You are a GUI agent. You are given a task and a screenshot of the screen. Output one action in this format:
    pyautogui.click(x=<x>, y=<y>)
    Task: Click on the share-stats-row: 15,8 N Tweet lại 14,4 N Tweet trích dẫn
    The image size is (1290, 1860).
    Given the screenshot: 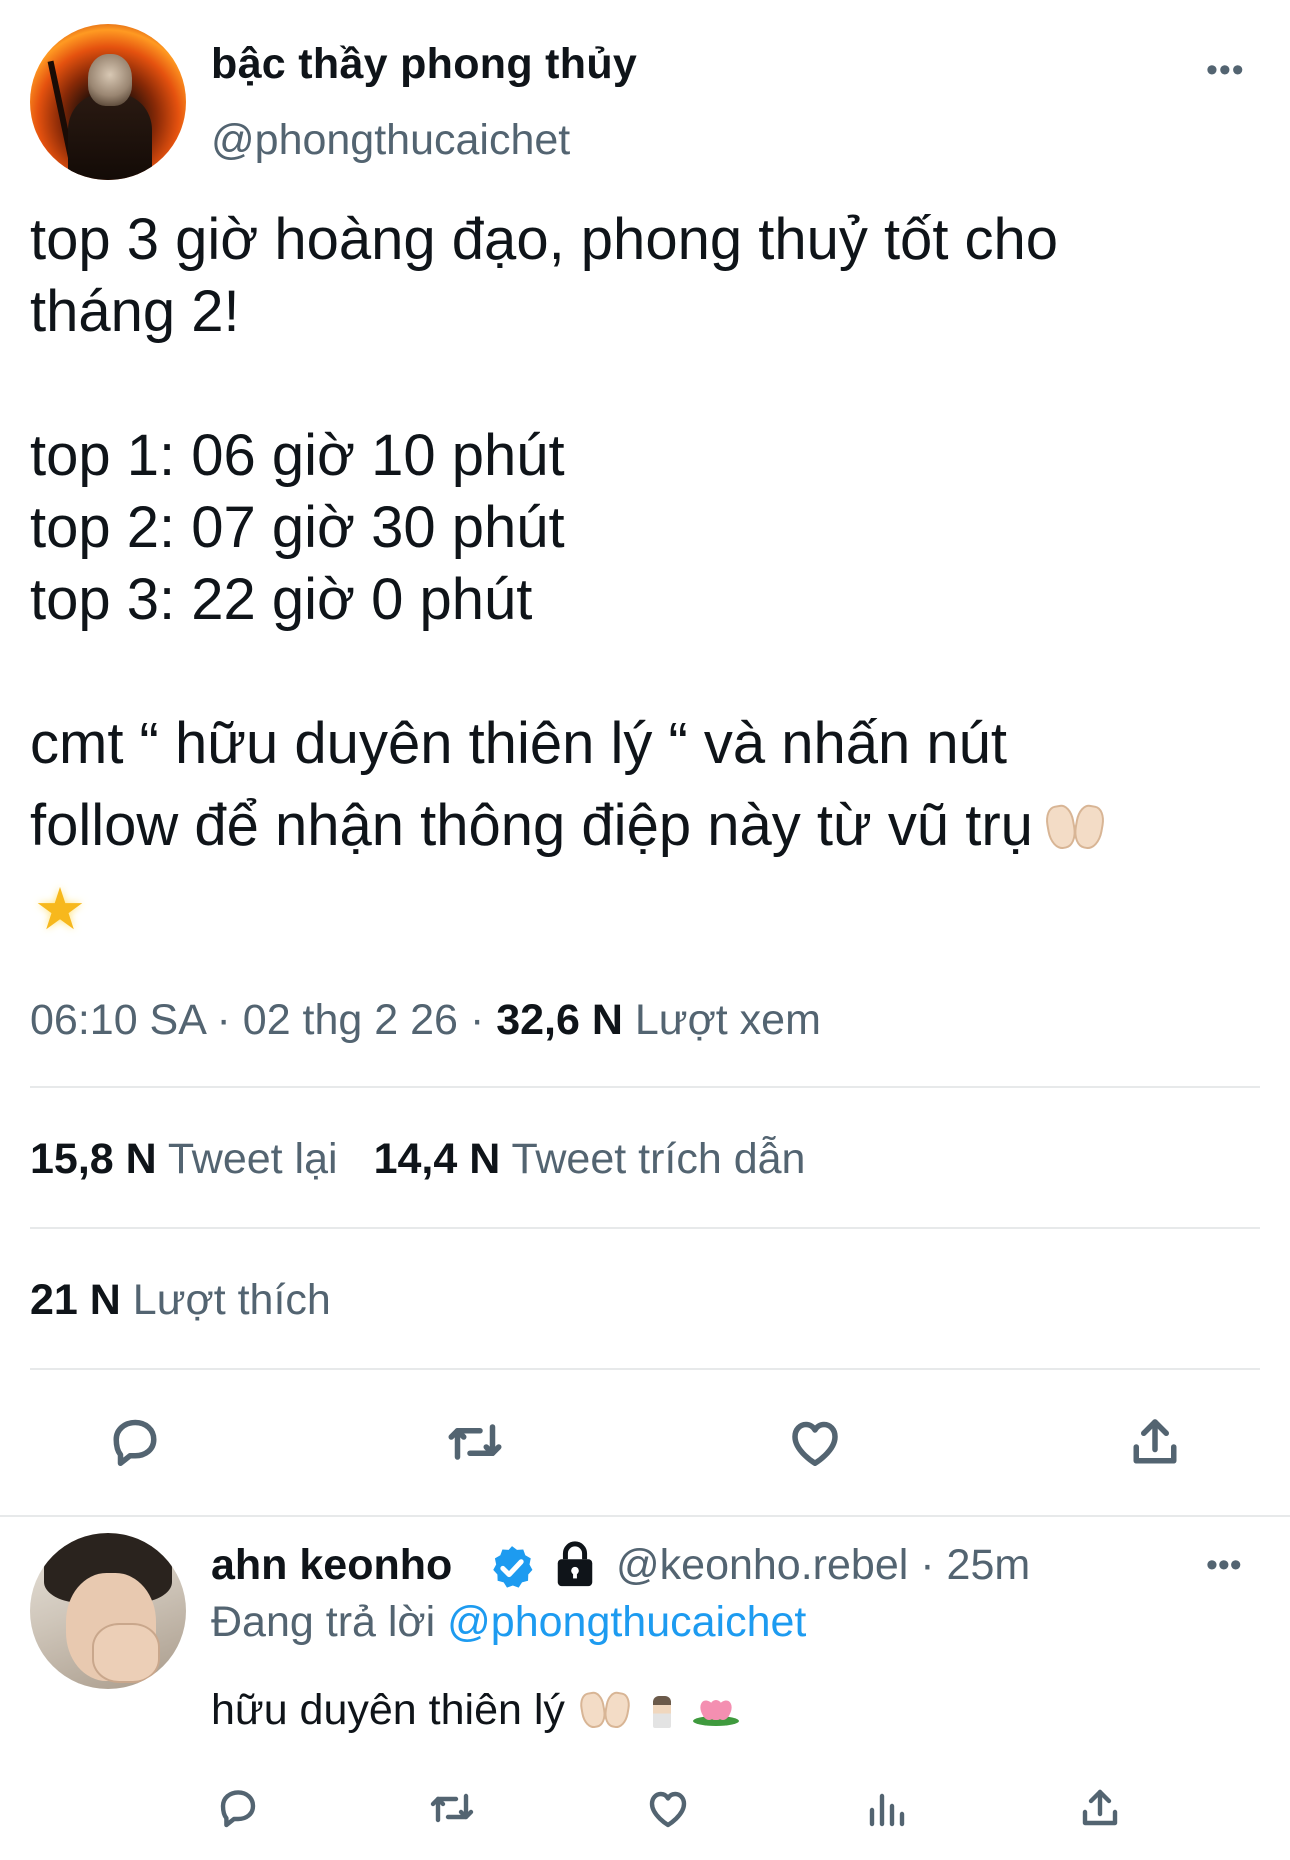 What is the action you would take?
    pyautogui.click(x=417, y=1159)
    